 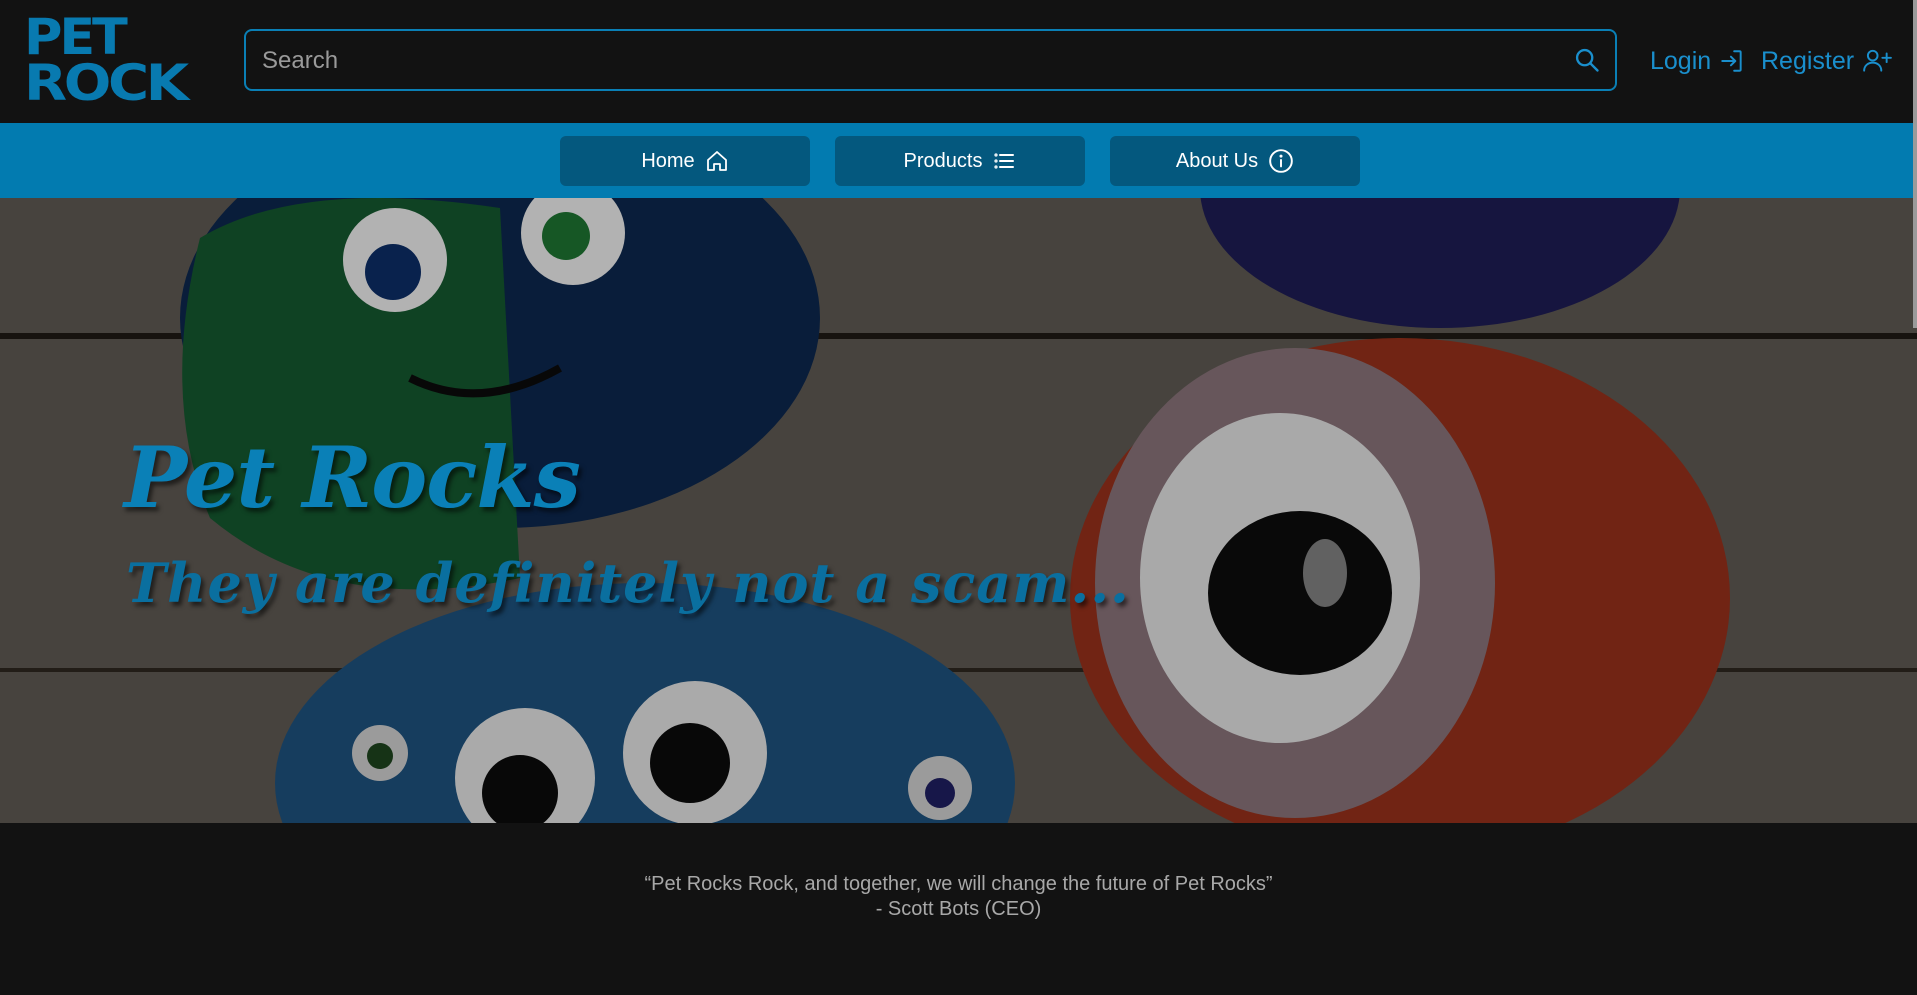 I want to click on login-link: Login, so click(x=1697, y=61).